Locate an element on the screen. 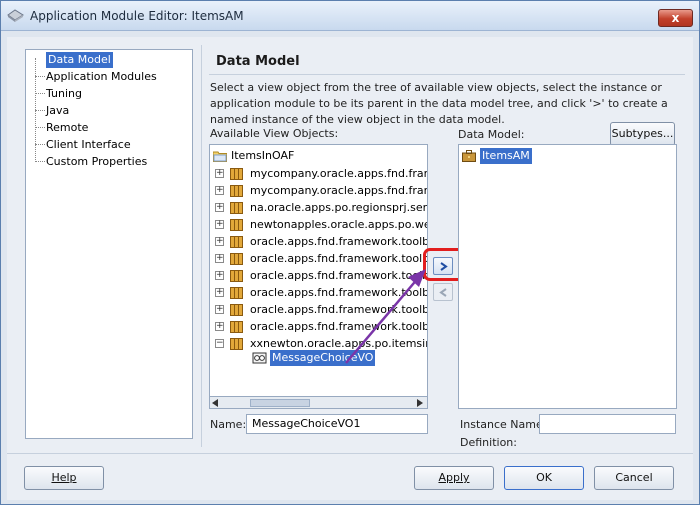  apply-label: Apply is located at coordinates (454, 477).